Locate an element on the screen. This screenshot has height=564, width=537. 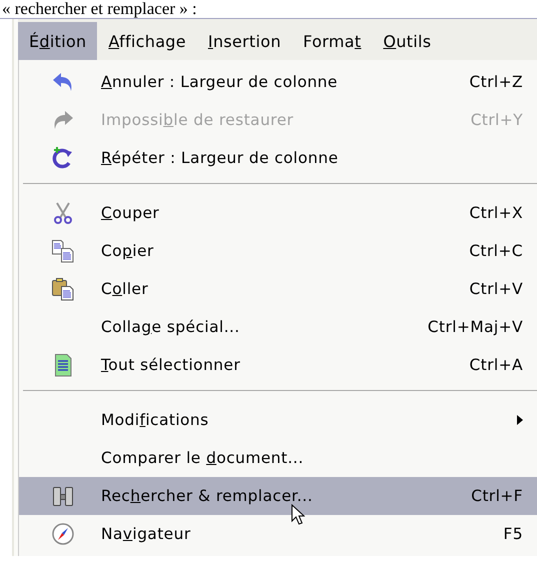
menu-item: Modifications is located at coordinates (278, 420).